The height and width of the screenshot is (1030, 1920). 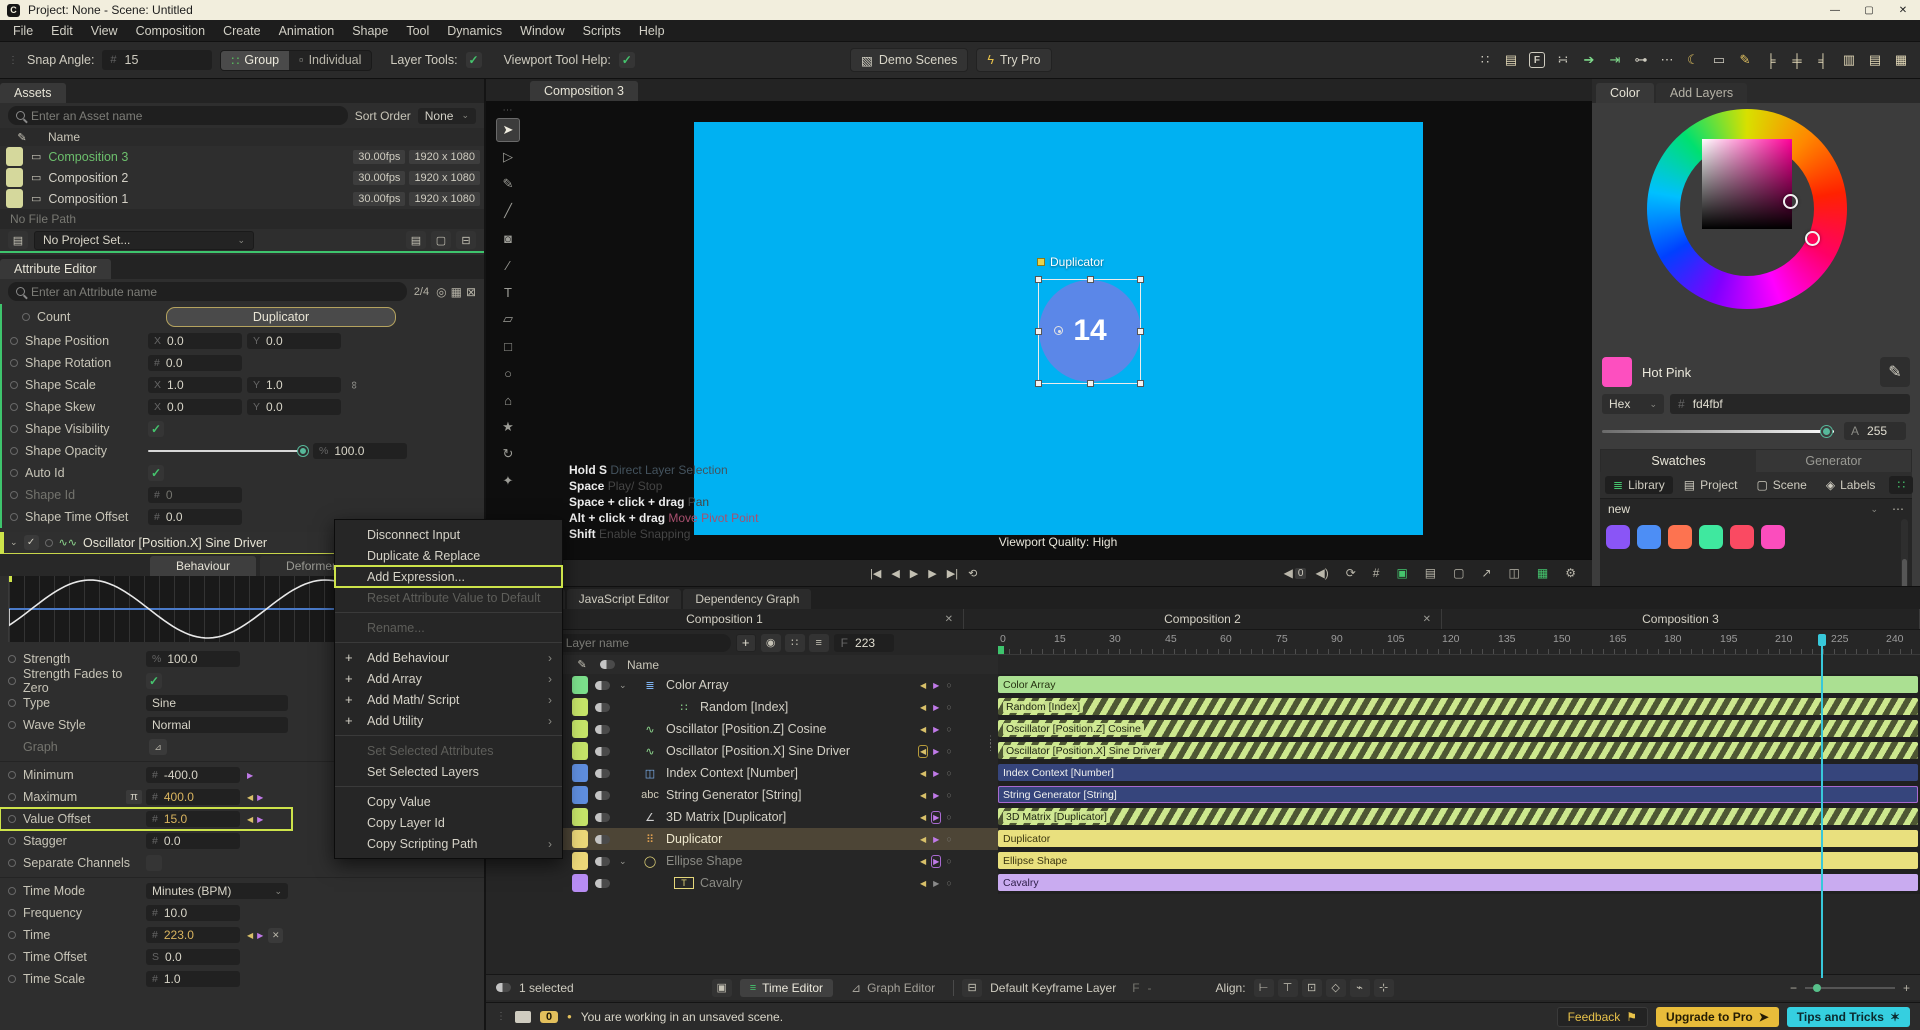 I want to click on context-menu-item: Reset Attribute Value to Default, so click(x=448, y=597).